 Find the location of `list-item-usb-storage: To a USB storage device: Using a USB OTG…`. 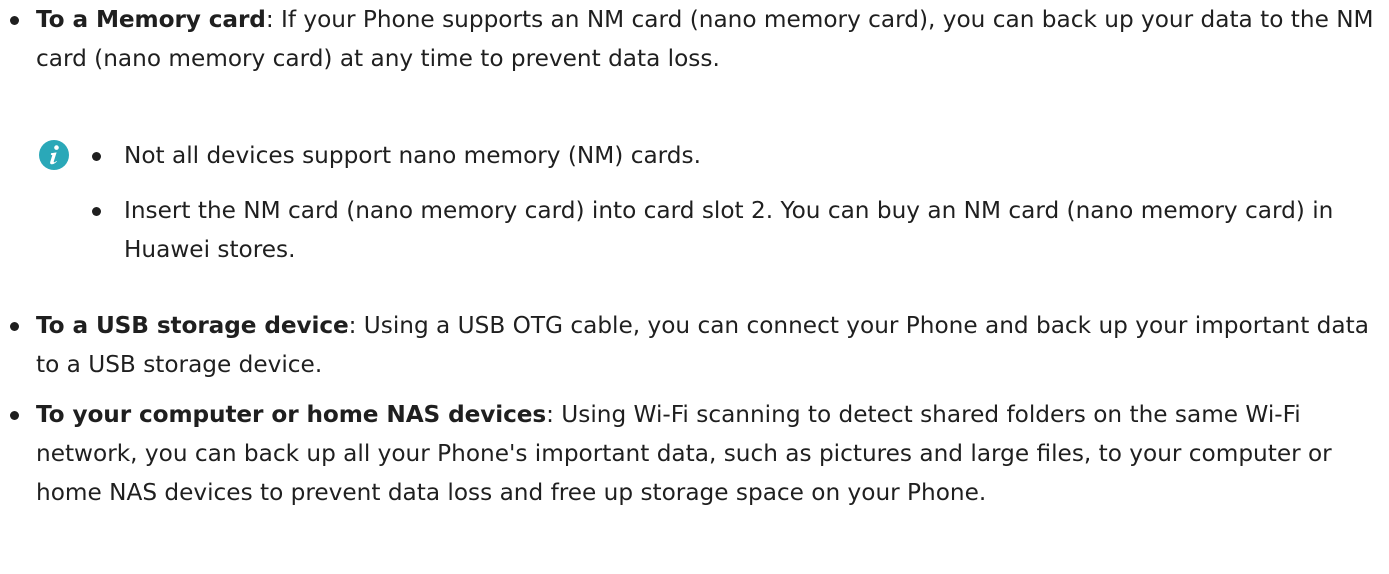

list-item-usb-storage: To a USB storage device: Using a USB OTG… is located at coordinates (694, 345).